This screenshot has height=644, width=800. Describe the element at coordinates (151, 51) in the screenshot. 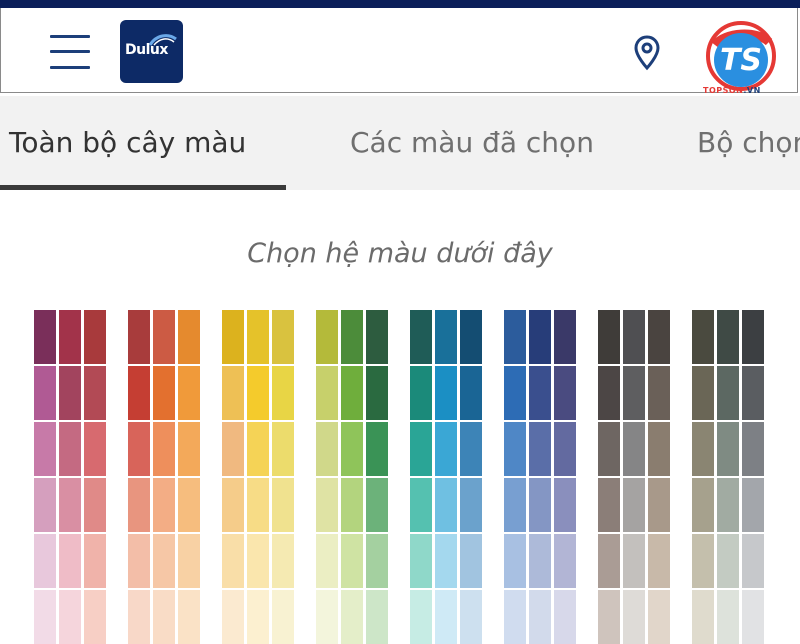

I see `dulux-logo: Dulux` at that location.